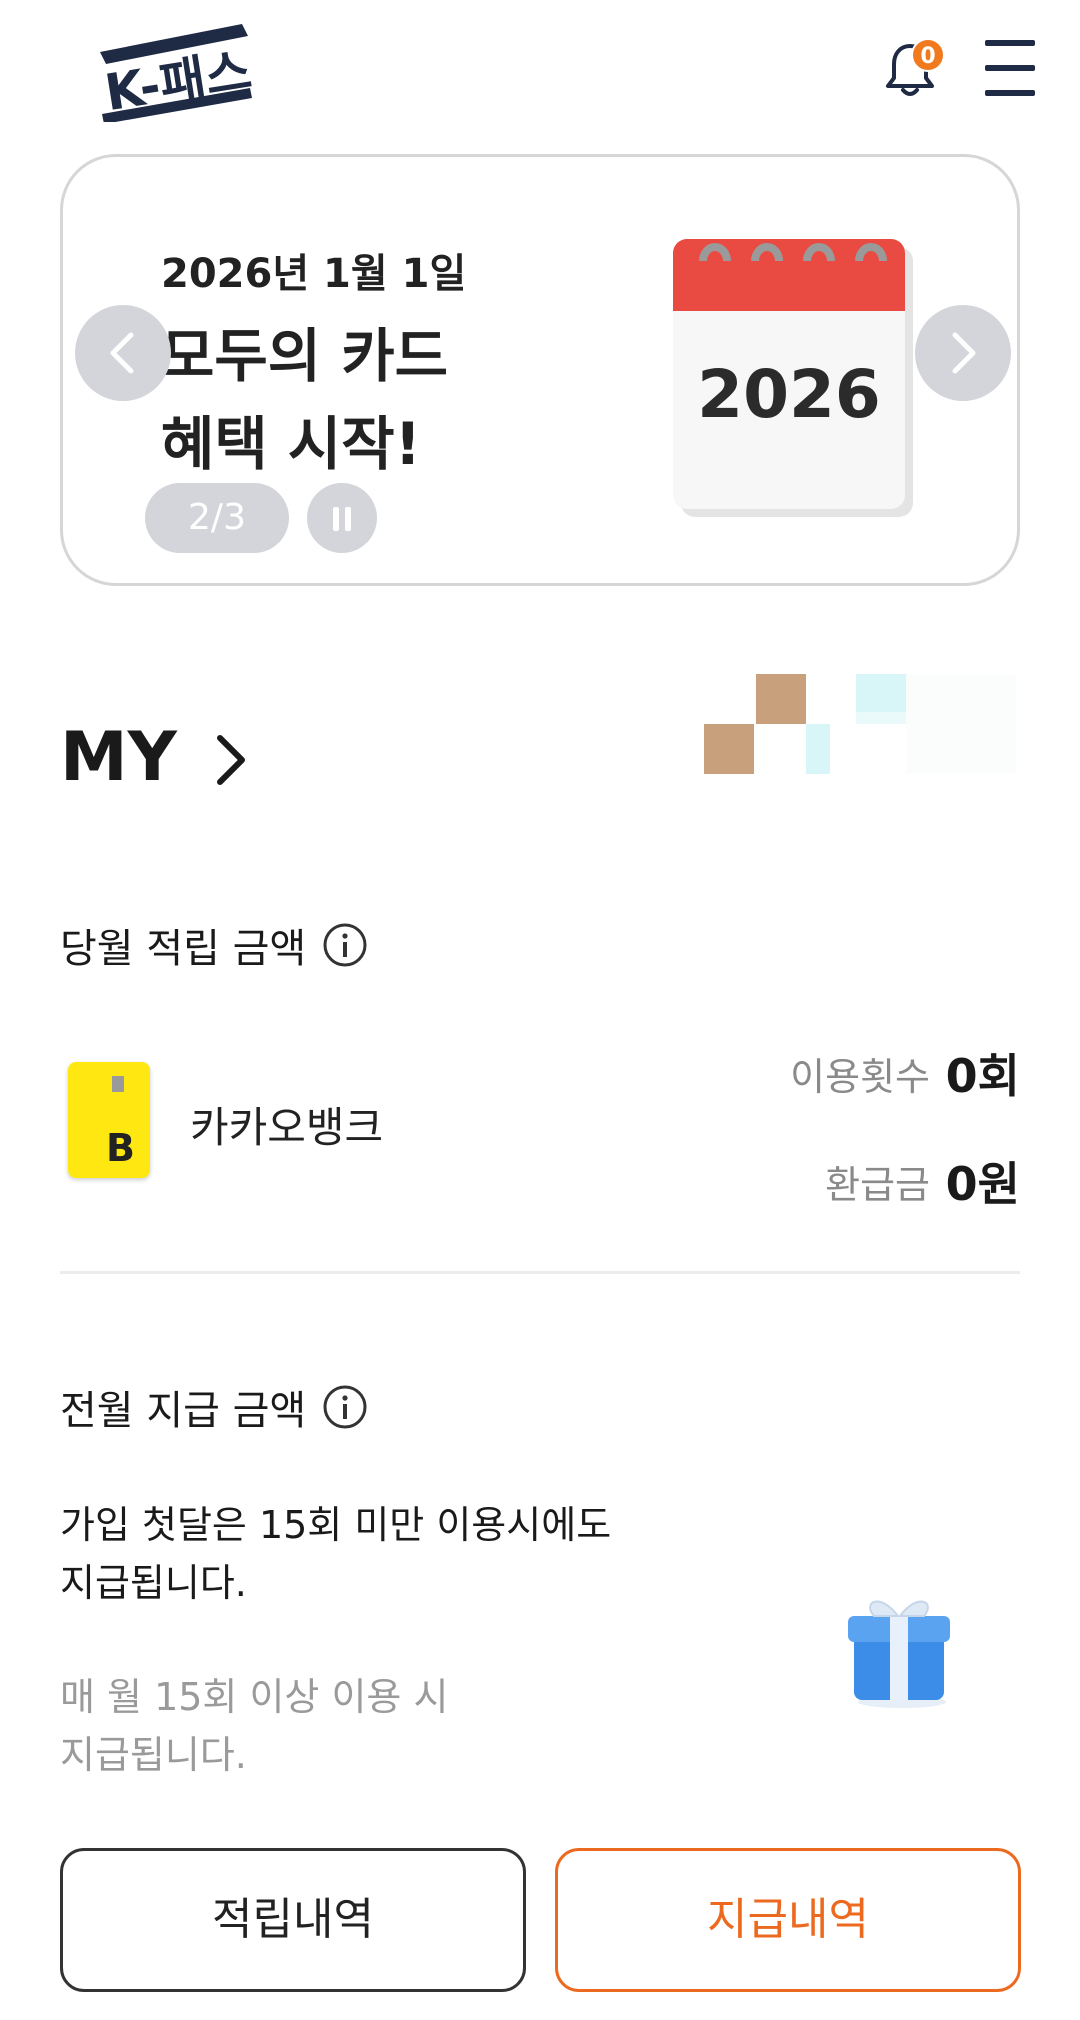 This screenshot has width=1080, height=2020. I want to click on banner-headline-line2: 혜택 시작!, so click(291, 444).